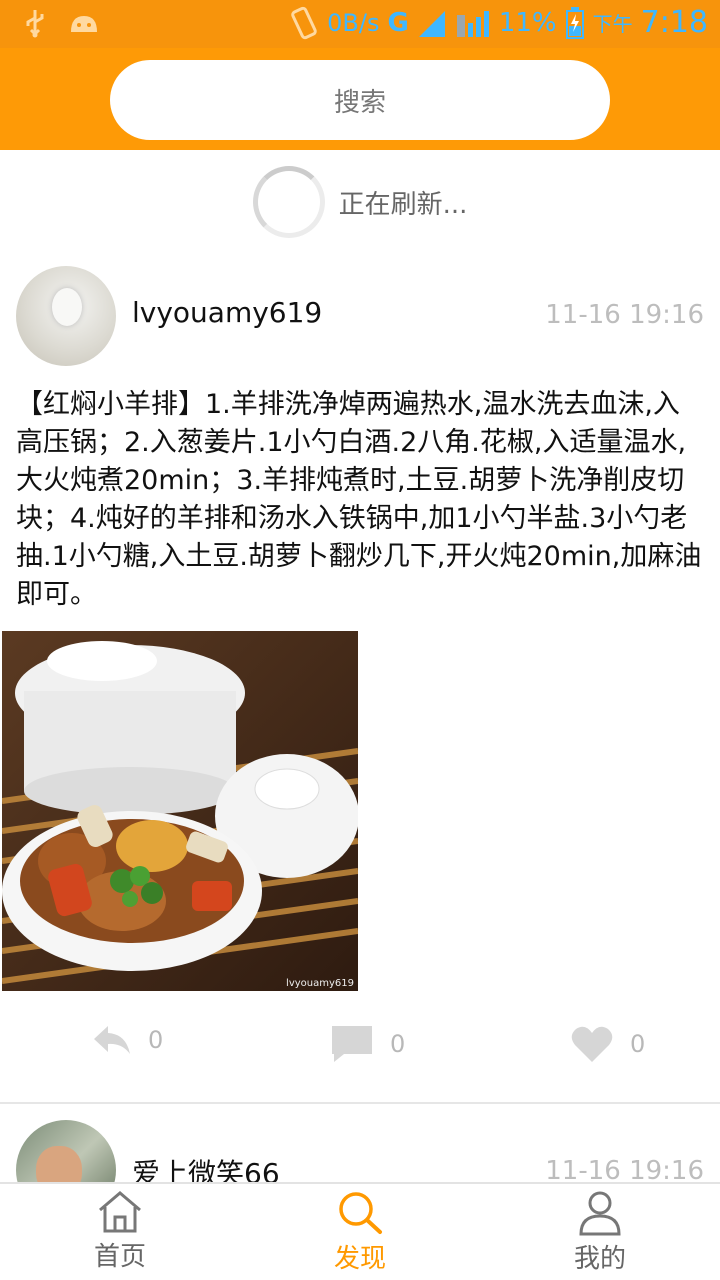  I want to click on person-icon, so click(600, 1213).